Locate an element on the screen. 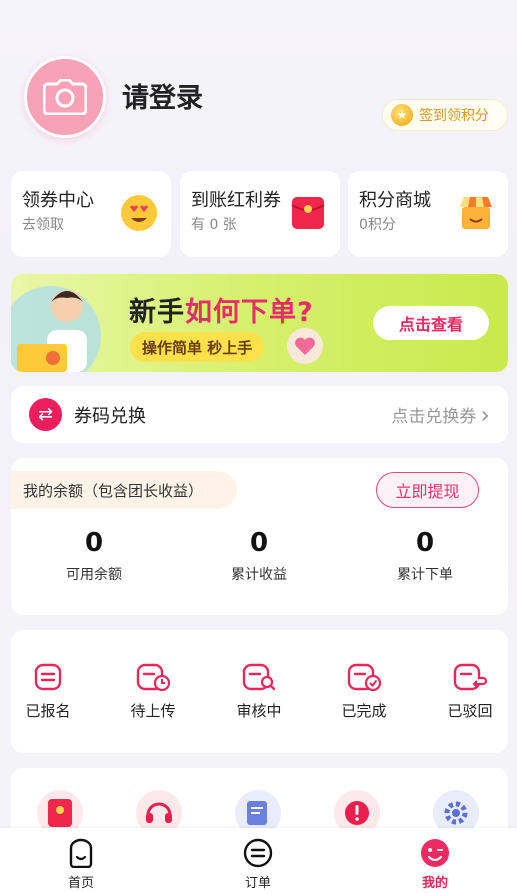 The width and height of the screenshot is (517, 893). exchange-arrows-icon: ⇄ is located at coordinates (45, 414).